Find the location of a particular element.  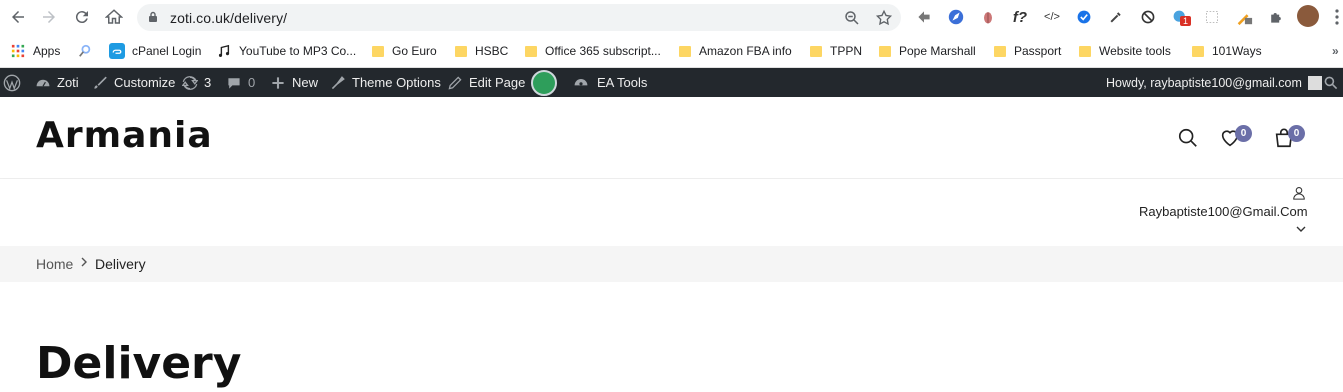

comments-link: 0 is located at coordinates (240, 82).